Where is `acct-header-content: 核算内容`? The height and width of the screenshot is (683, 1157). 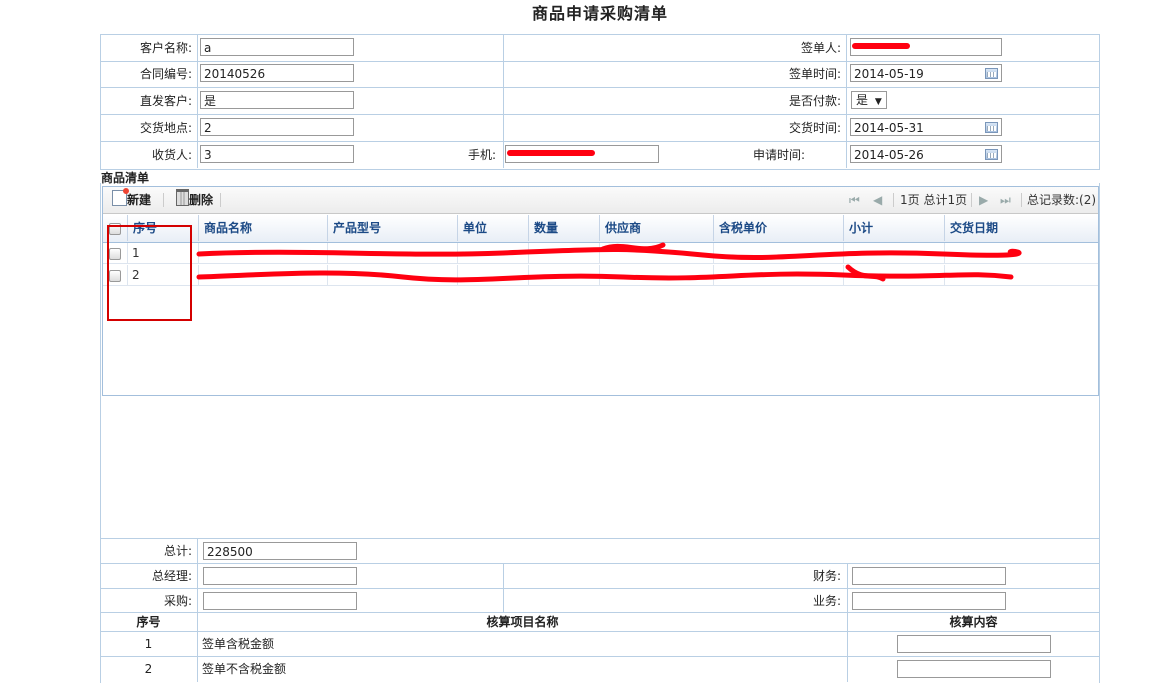 acct-header-content: 核算内容 is located at coordinates (973, 622).